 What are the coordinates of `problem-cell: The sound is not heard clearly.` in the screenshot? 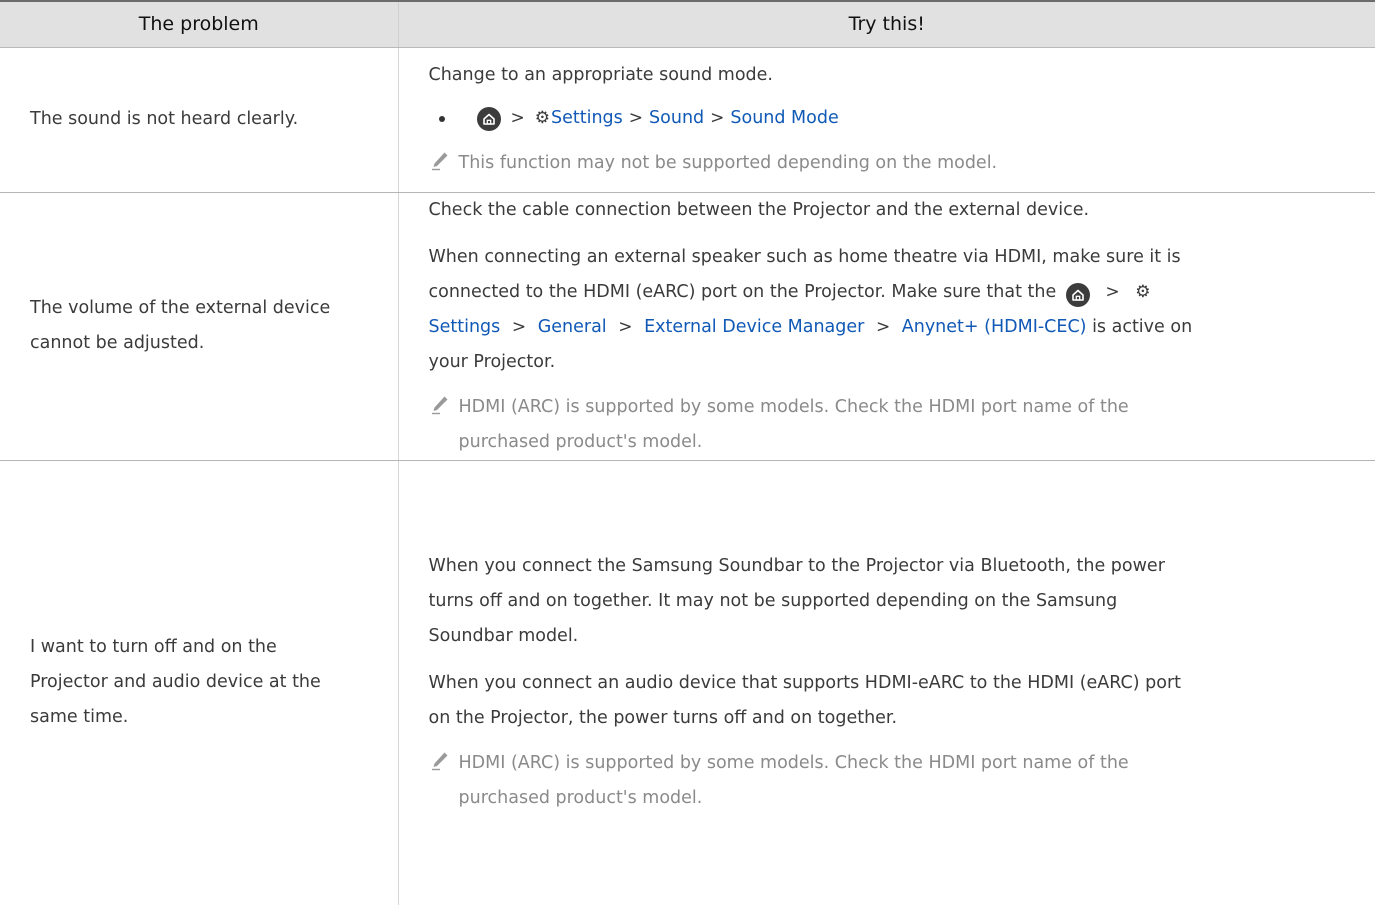 It's located at (199, 120).